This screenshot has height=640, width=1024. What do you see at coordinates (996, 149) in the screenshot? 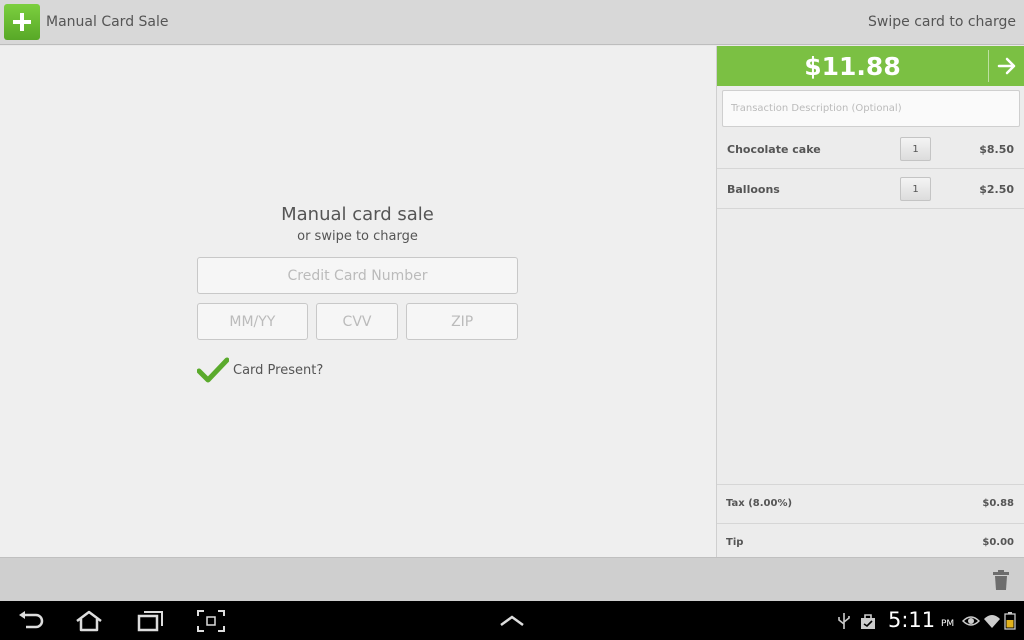
I see `item-price: $8.50` at bounding box center [996, 149].